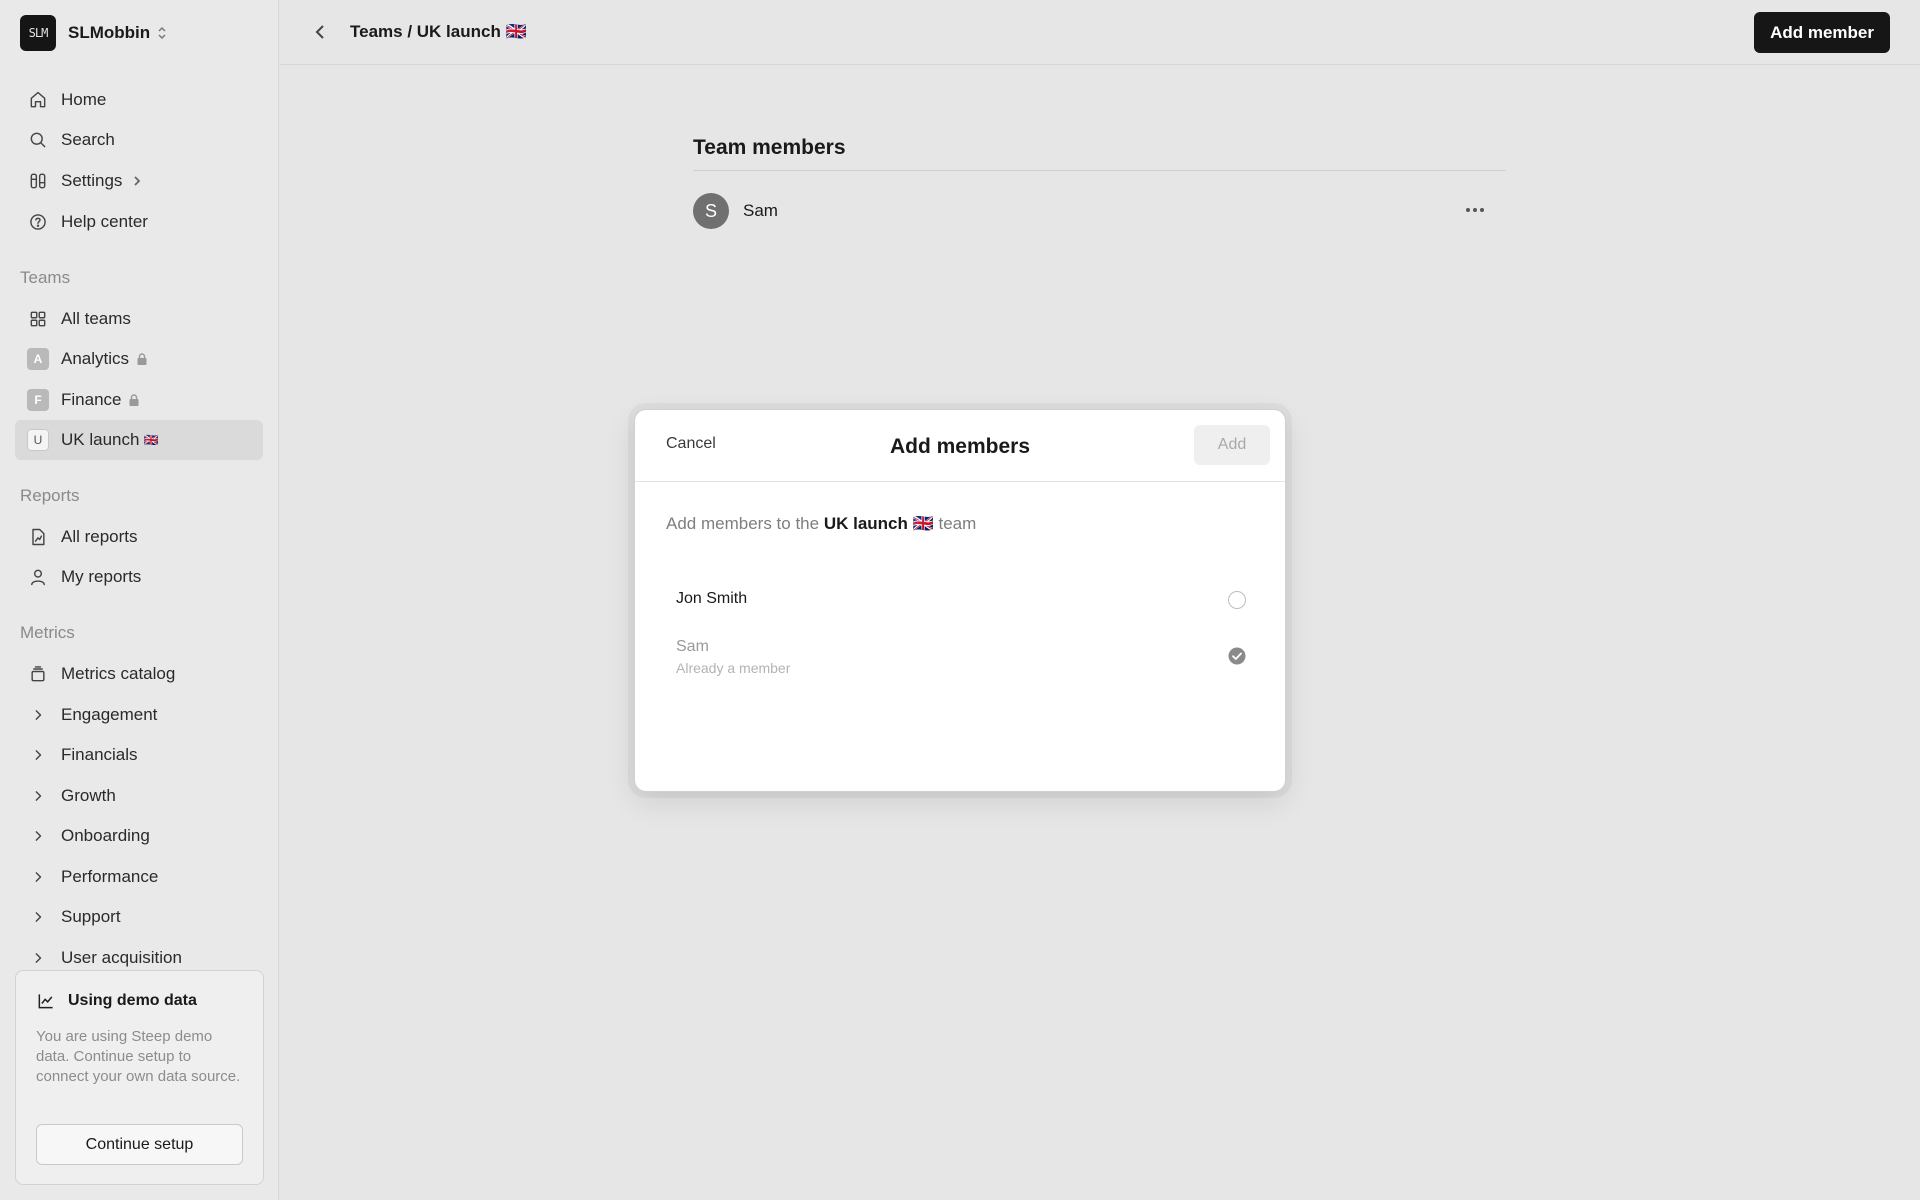  Describe the element at coordinates (743, 523) in the screenshot. I see `desc-prefix: Add members to the` at that location.